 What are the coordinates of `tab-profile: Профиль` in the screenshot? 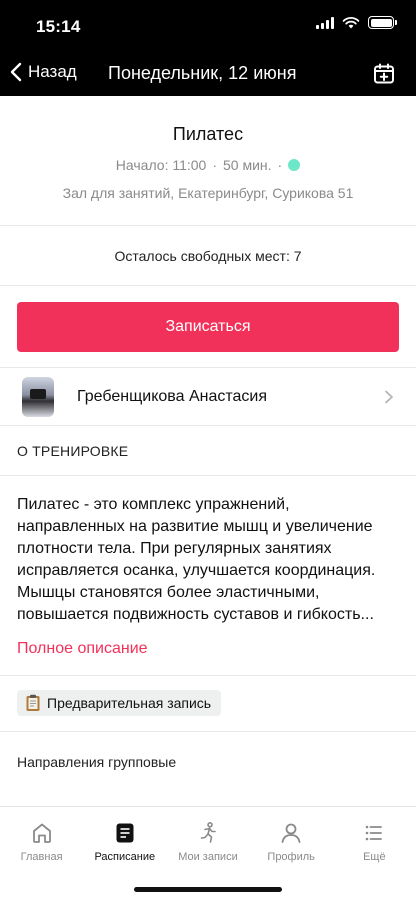 It's located at (291, 837).